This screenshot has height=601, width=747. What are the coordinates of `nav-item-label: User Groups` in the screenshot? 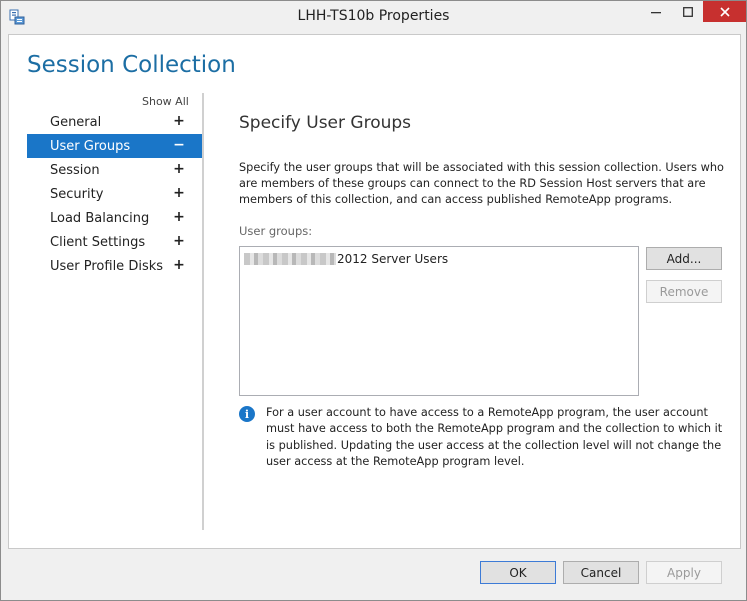 It's located at (90, 146).